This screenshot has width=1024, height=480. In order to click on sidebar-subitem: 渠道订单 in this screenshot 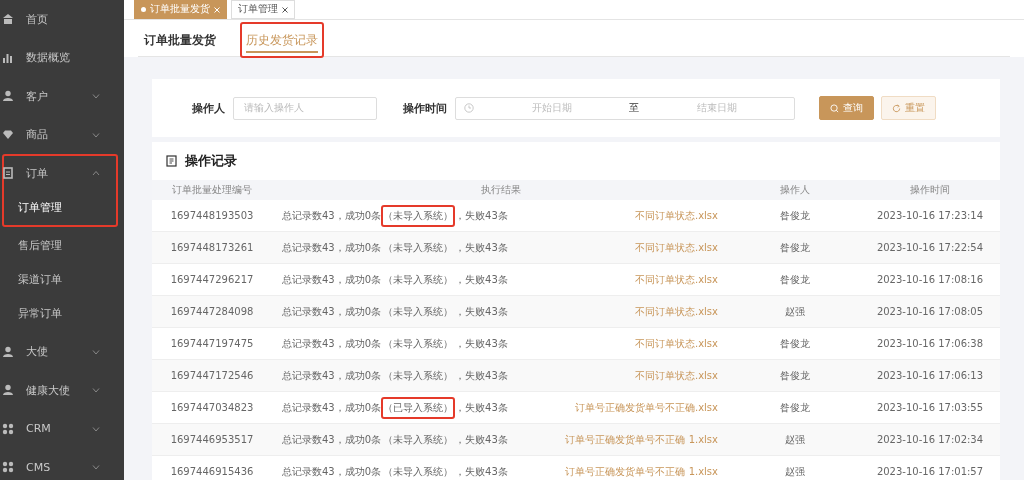, I will do `click(60, 279)`.